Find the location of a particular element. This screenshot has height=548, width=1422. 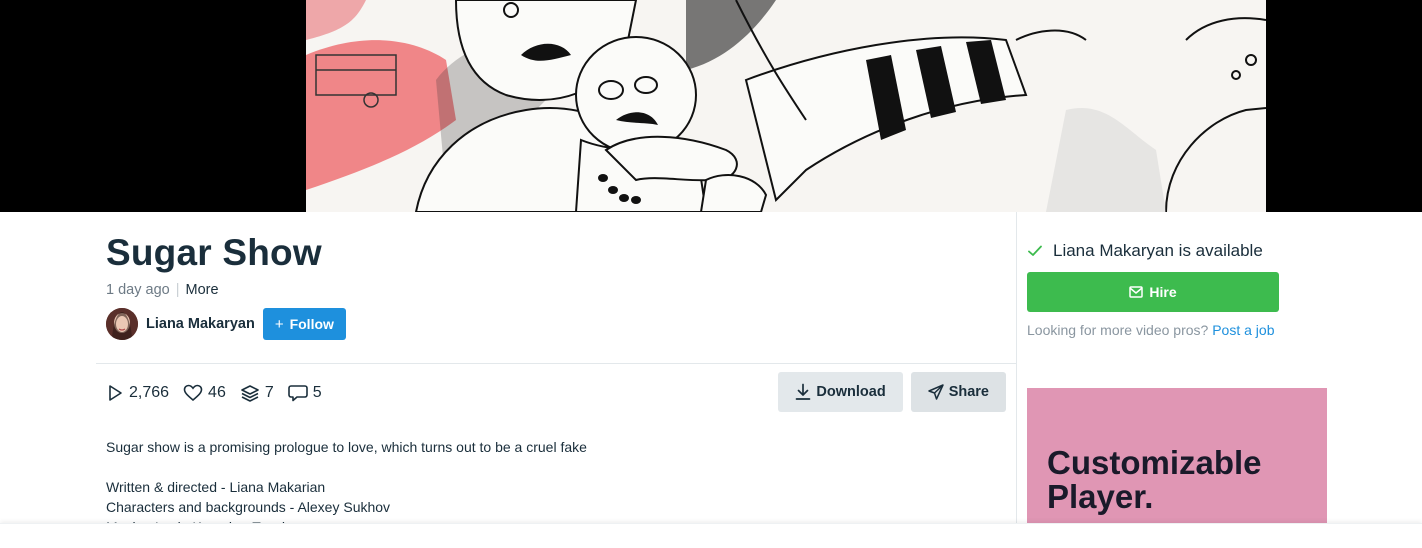

follow-button: + Follow is located at coordinates (304, 324).